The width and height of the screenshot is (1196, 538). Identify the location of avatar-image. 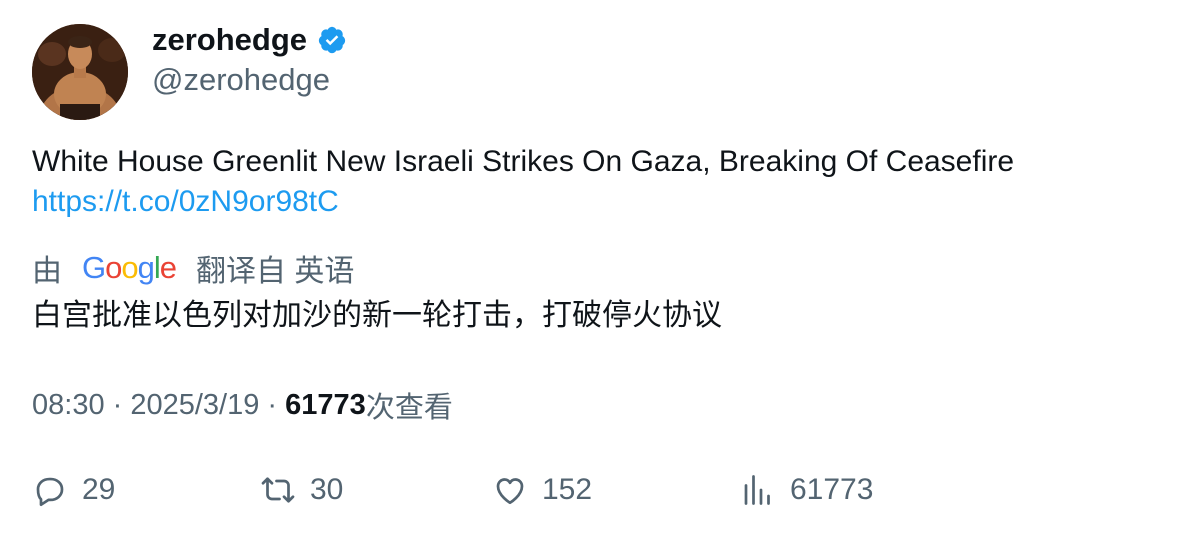
(80, 72).